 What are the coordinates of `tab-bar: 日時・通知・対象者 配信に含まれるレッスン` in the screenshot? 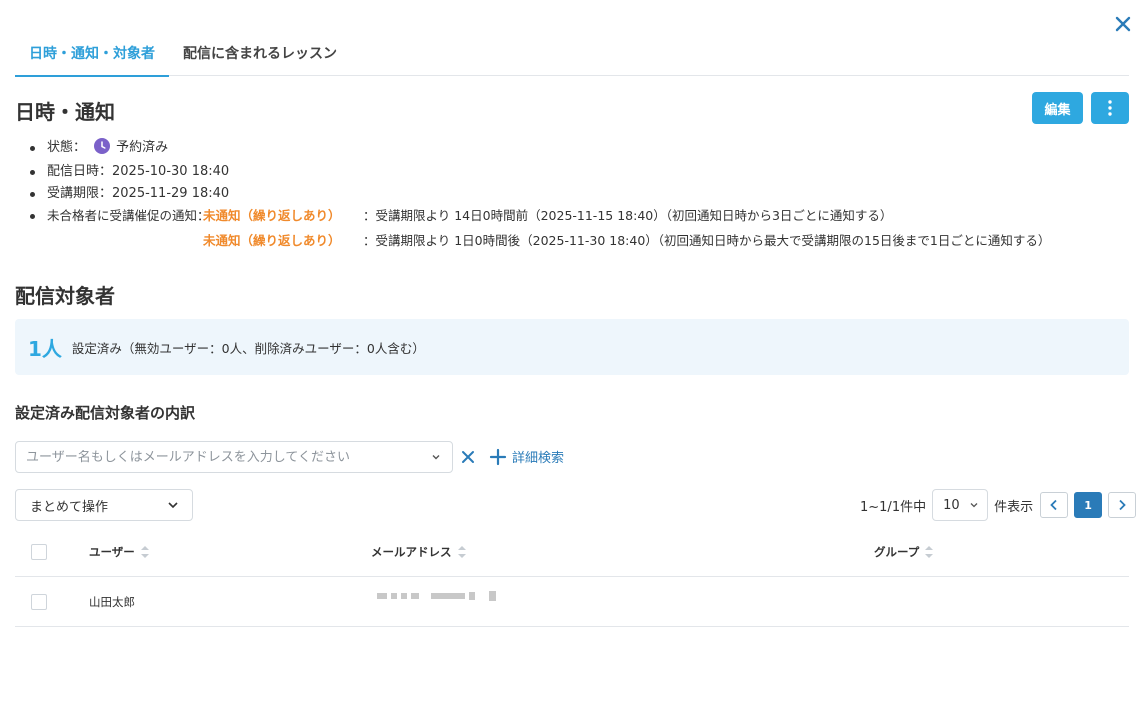 It's located at (572, 56).